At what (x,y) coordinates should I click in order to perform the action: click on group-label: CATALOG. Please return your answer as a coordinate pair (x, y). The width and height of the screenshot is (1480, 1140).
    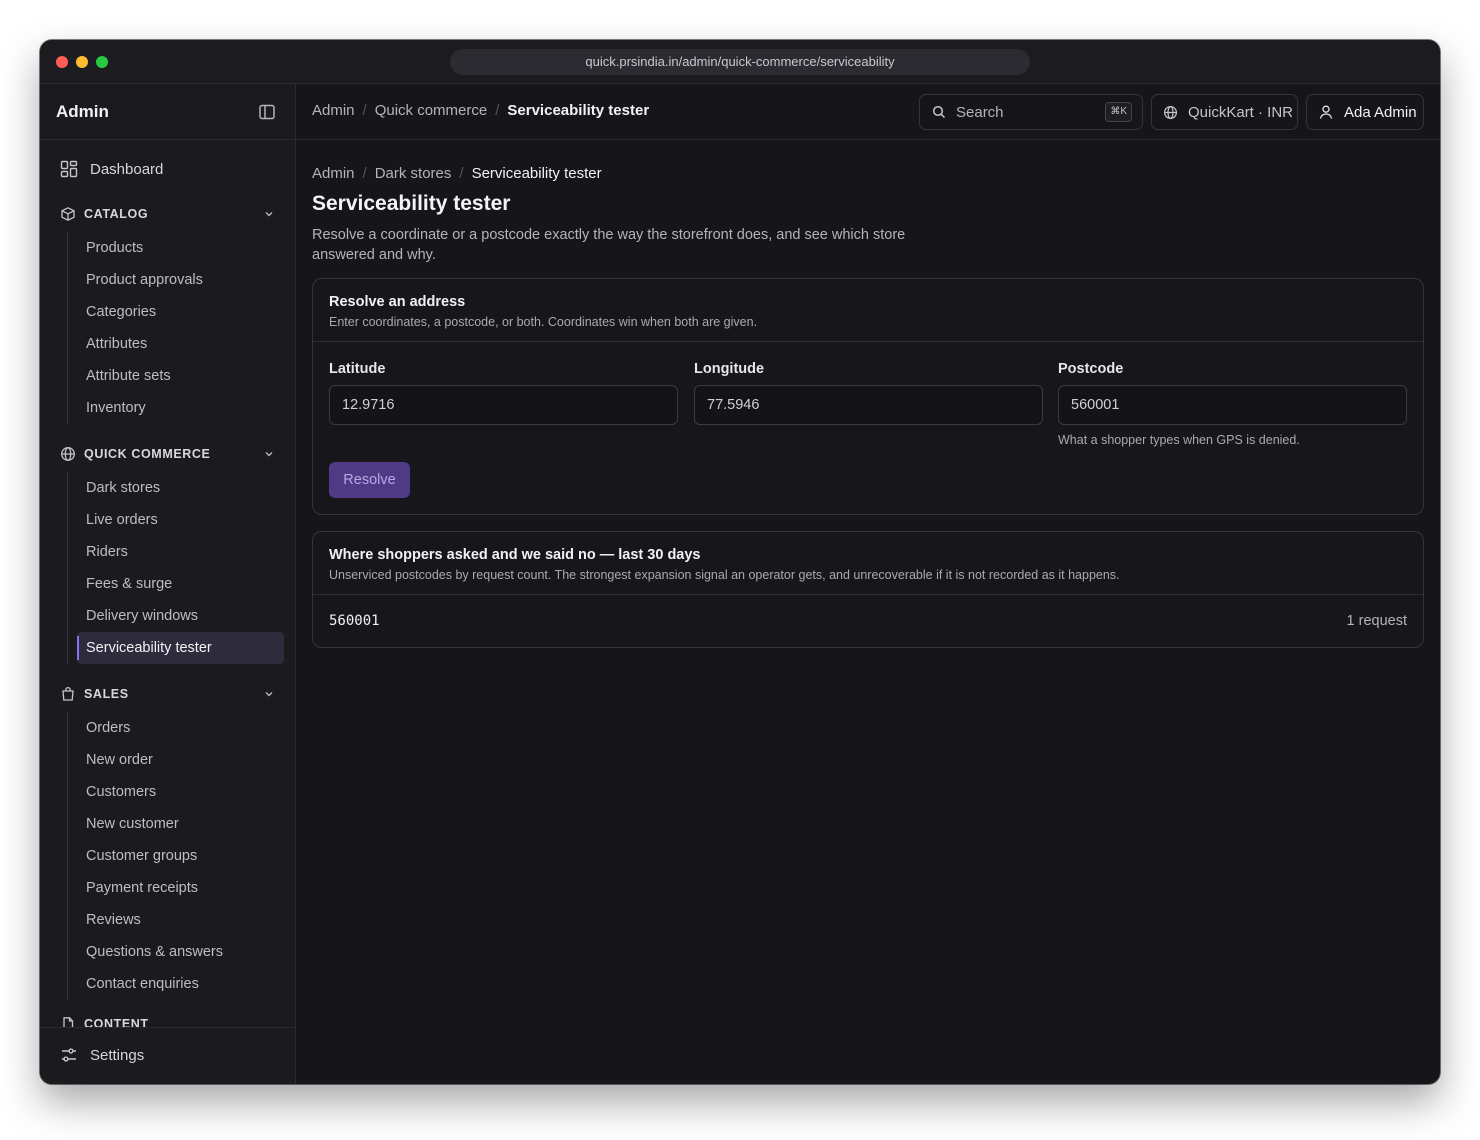
    Looking at the image, I should click on (116, 214).